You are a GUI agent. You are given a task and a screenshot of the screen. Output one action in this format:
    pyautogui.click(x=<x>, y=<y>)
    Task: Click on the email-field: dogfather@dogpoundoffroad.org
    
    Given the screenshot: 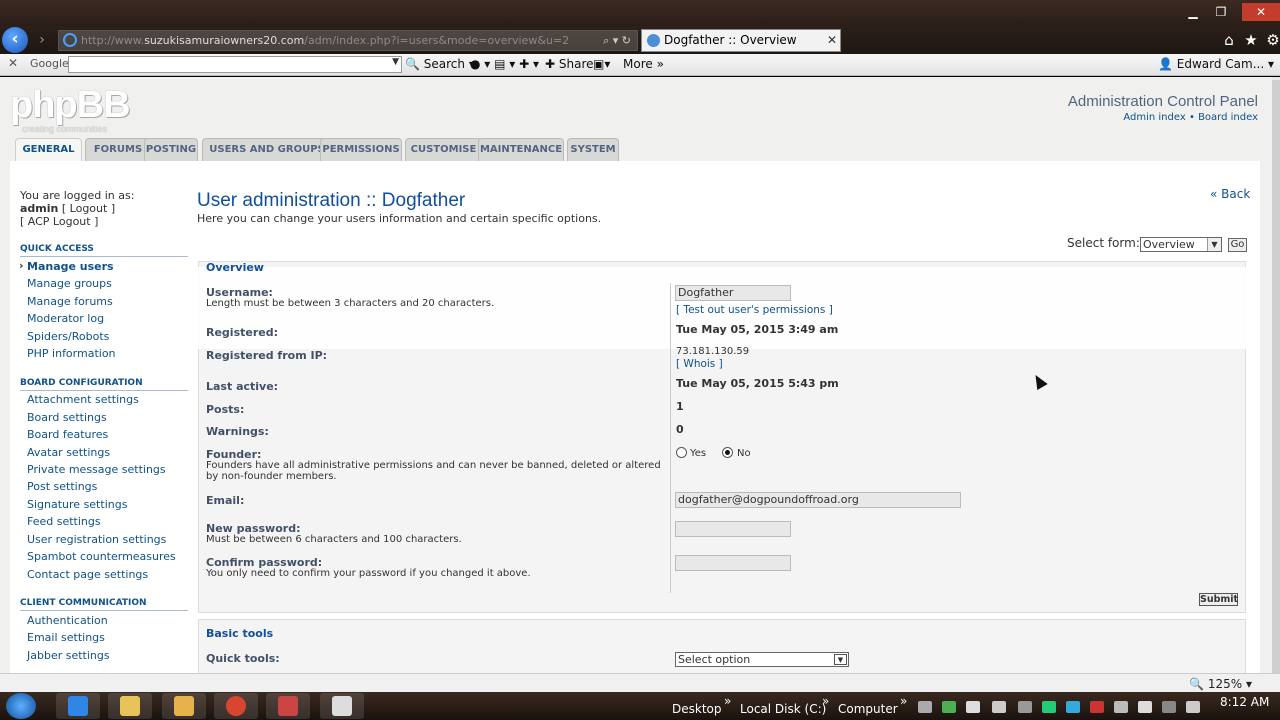 What is the action you would take?
    pyautogui.click(x=818, y=500)
    